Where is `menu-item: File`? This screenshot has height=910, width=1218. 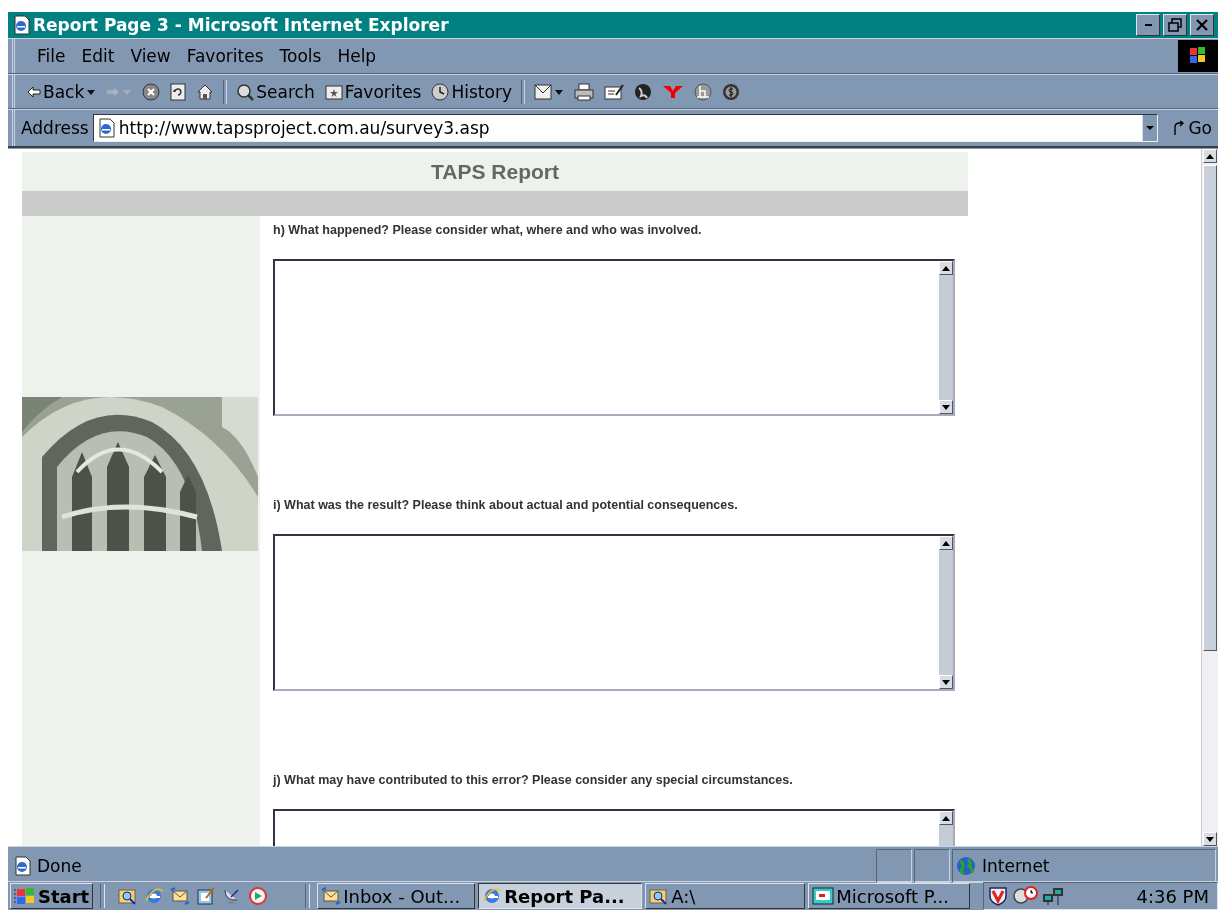 menu-item: File is located at coordinates (51, 56).